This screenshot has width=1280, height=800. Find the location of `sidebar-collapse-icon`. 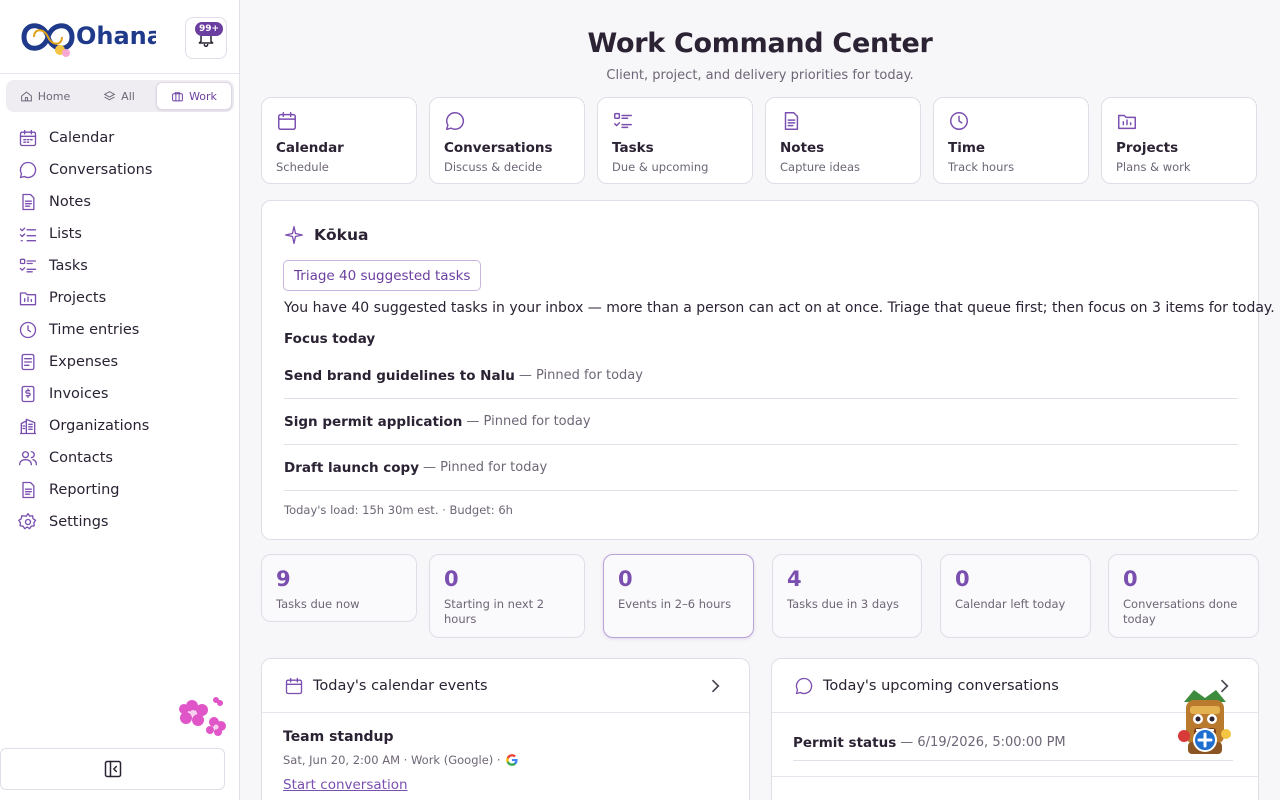

sidebar-collapse-icon is located at coordinates (112, 769).